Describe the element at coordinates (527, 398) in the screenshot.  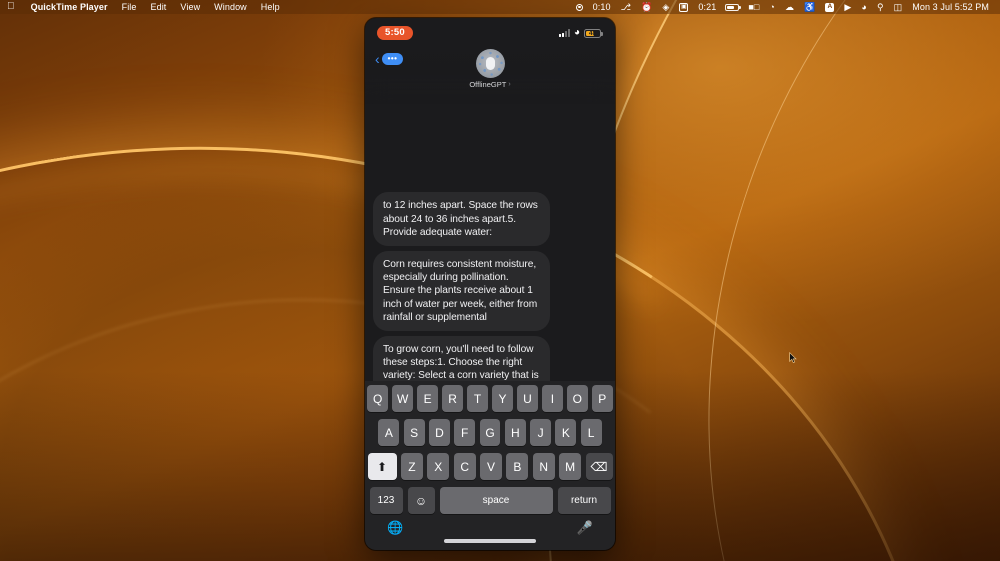
I see `key-u: U` at that location.